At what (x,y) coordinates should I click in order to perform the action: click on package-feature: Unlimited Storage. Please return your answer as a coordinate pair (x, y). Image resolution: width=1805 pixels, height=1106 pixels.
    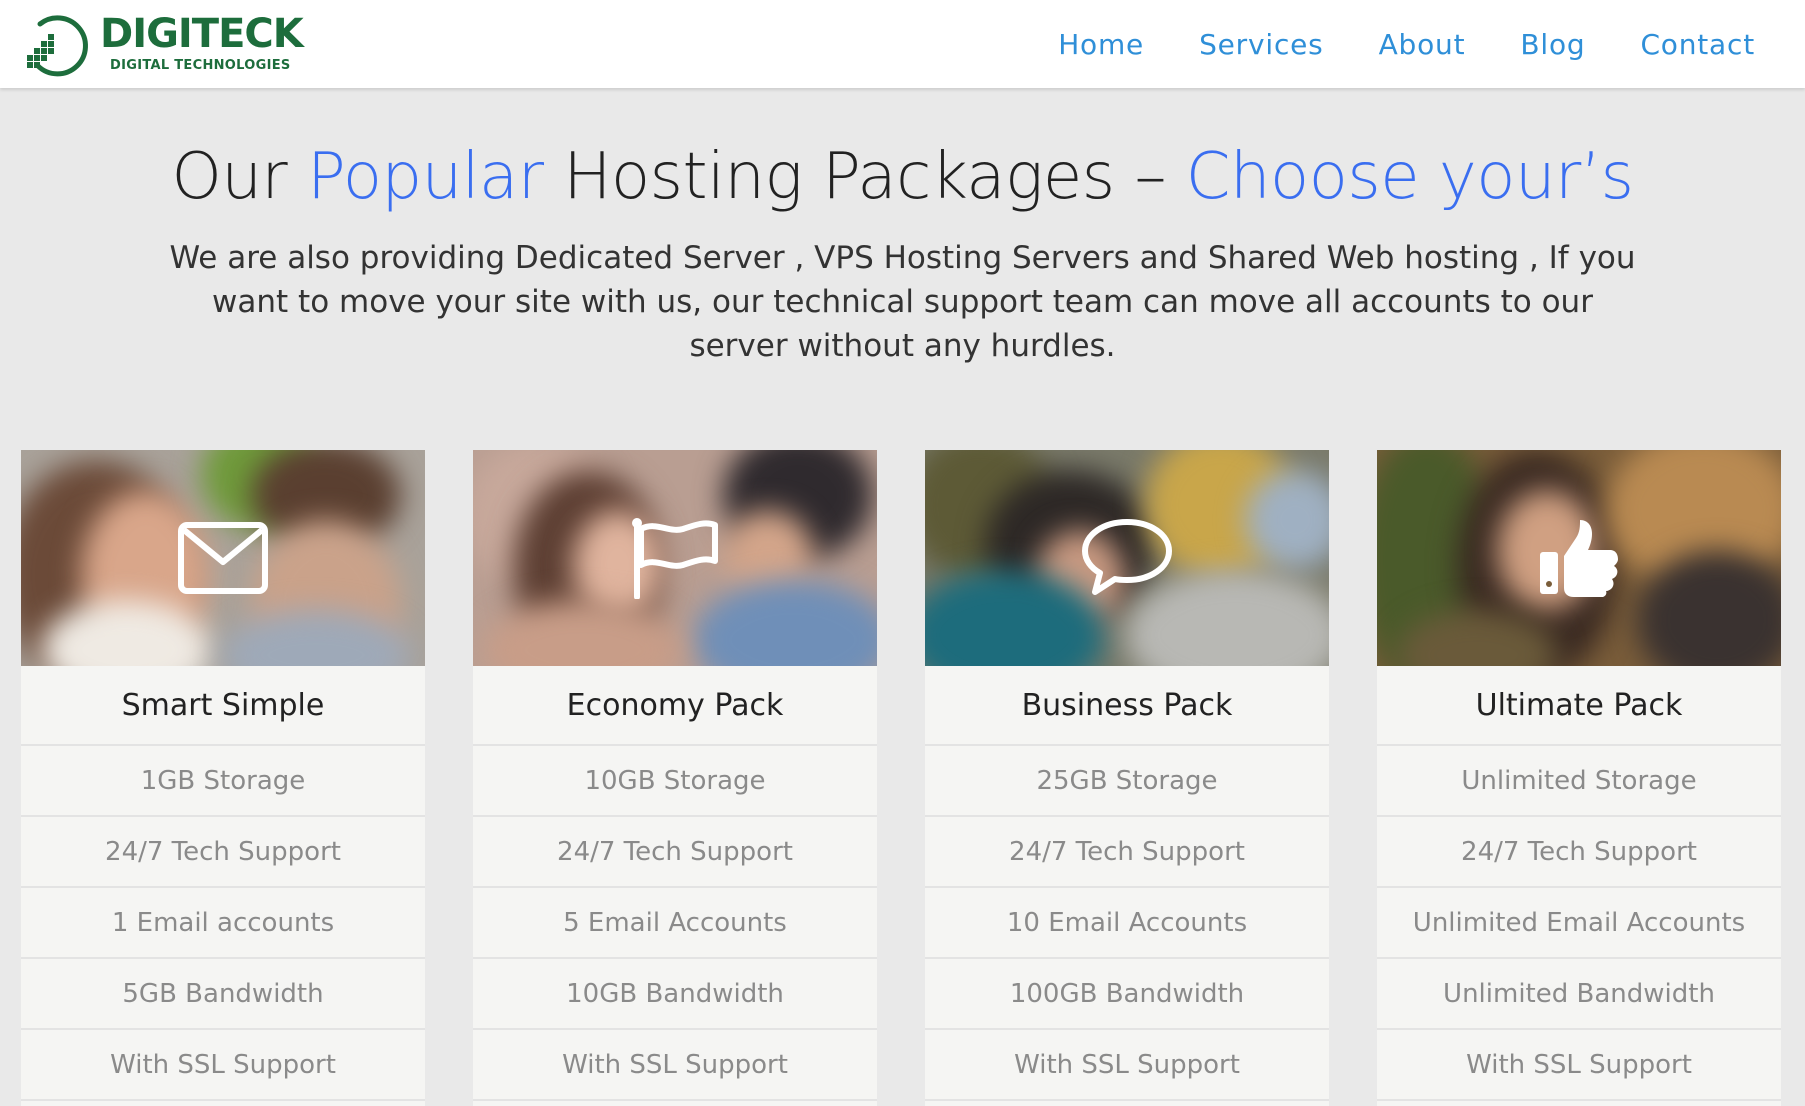
    Looking at the image, I should click on (1579, 781).